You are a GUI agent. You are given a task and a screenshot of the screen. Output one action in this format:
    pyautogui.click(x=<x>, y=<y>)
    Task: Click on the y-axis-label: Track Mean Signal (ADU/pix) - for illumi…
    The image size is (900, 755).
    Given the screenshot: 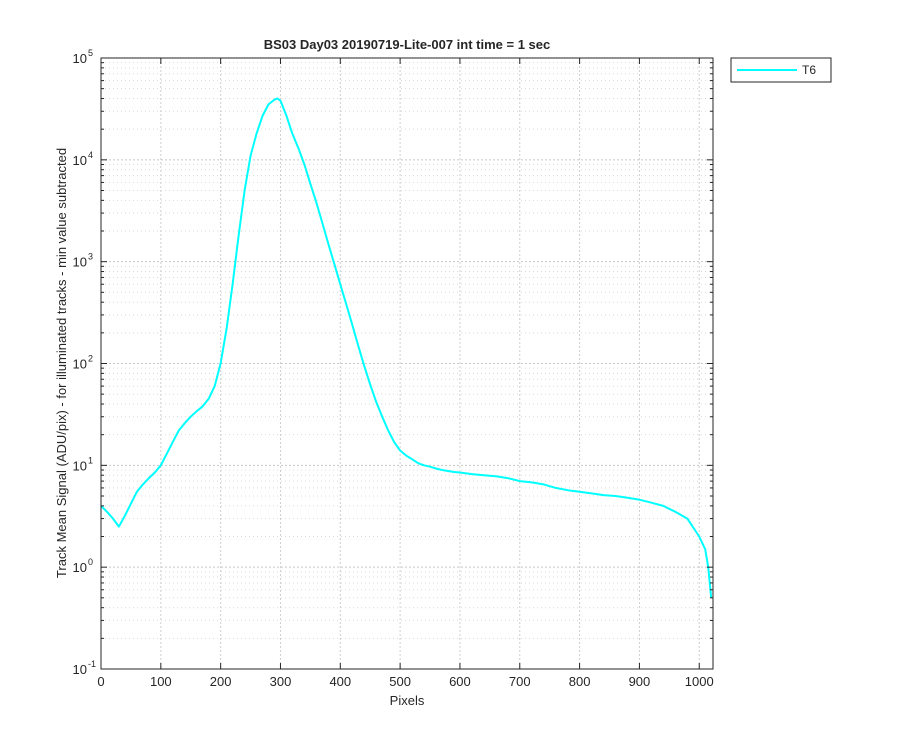 What is the action you would take?
    pyautogui.click(x=61, y=363)
    